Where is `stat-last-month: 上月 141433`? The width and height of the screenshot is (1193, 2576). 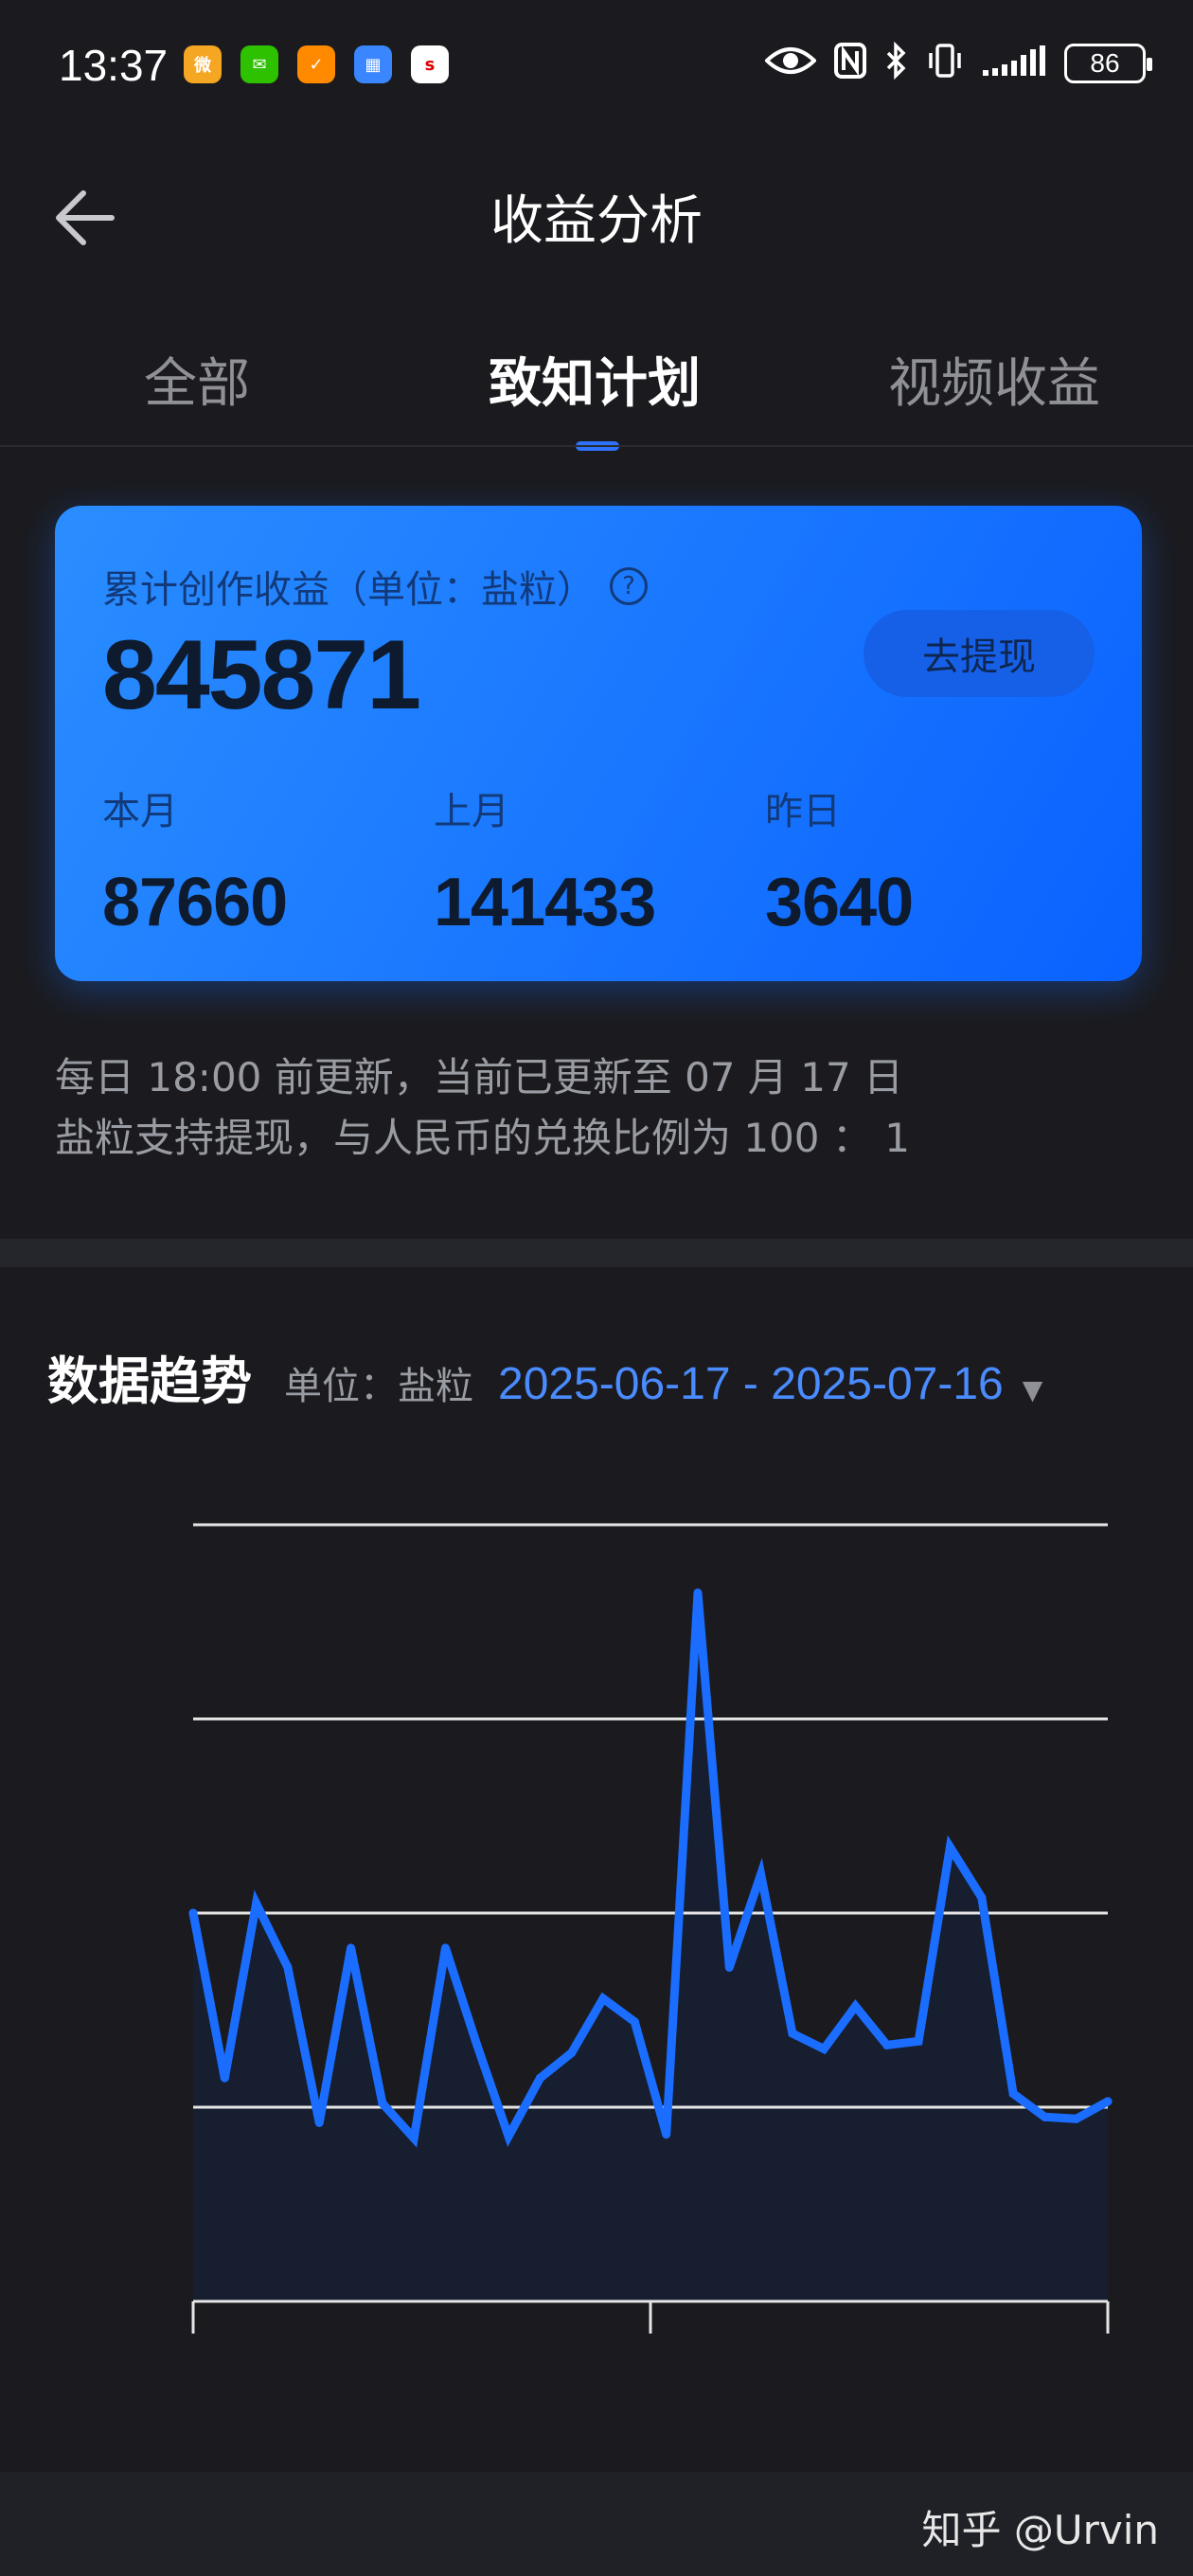
stat-last-month: 上月 141433 is located at coordinates (545, 860).